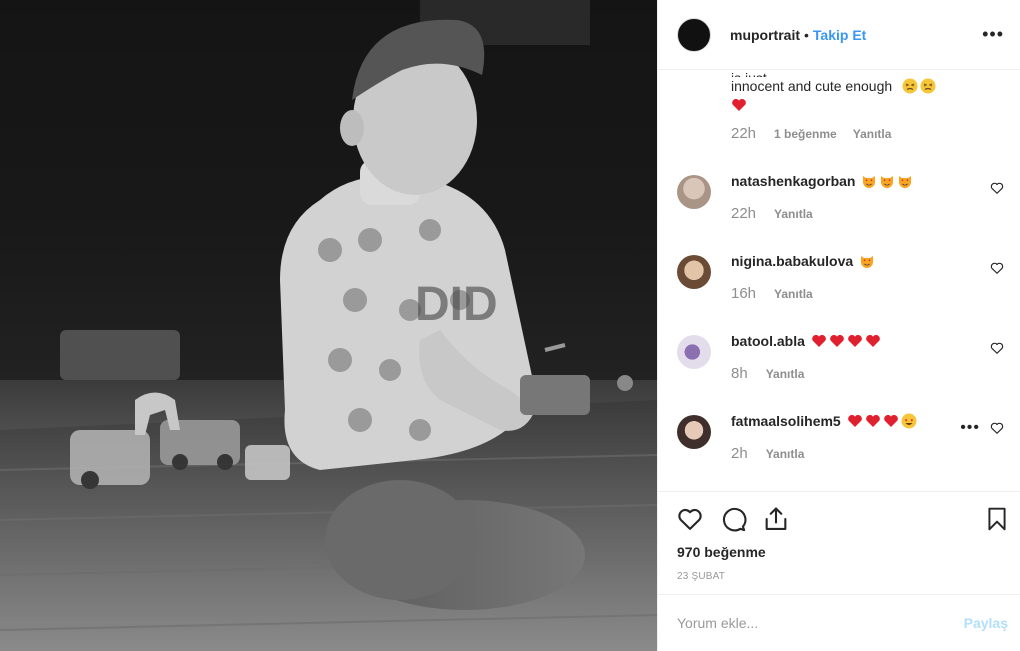  I want to click on commenter-username: fatmaalsolihem5, so click(786, 421).